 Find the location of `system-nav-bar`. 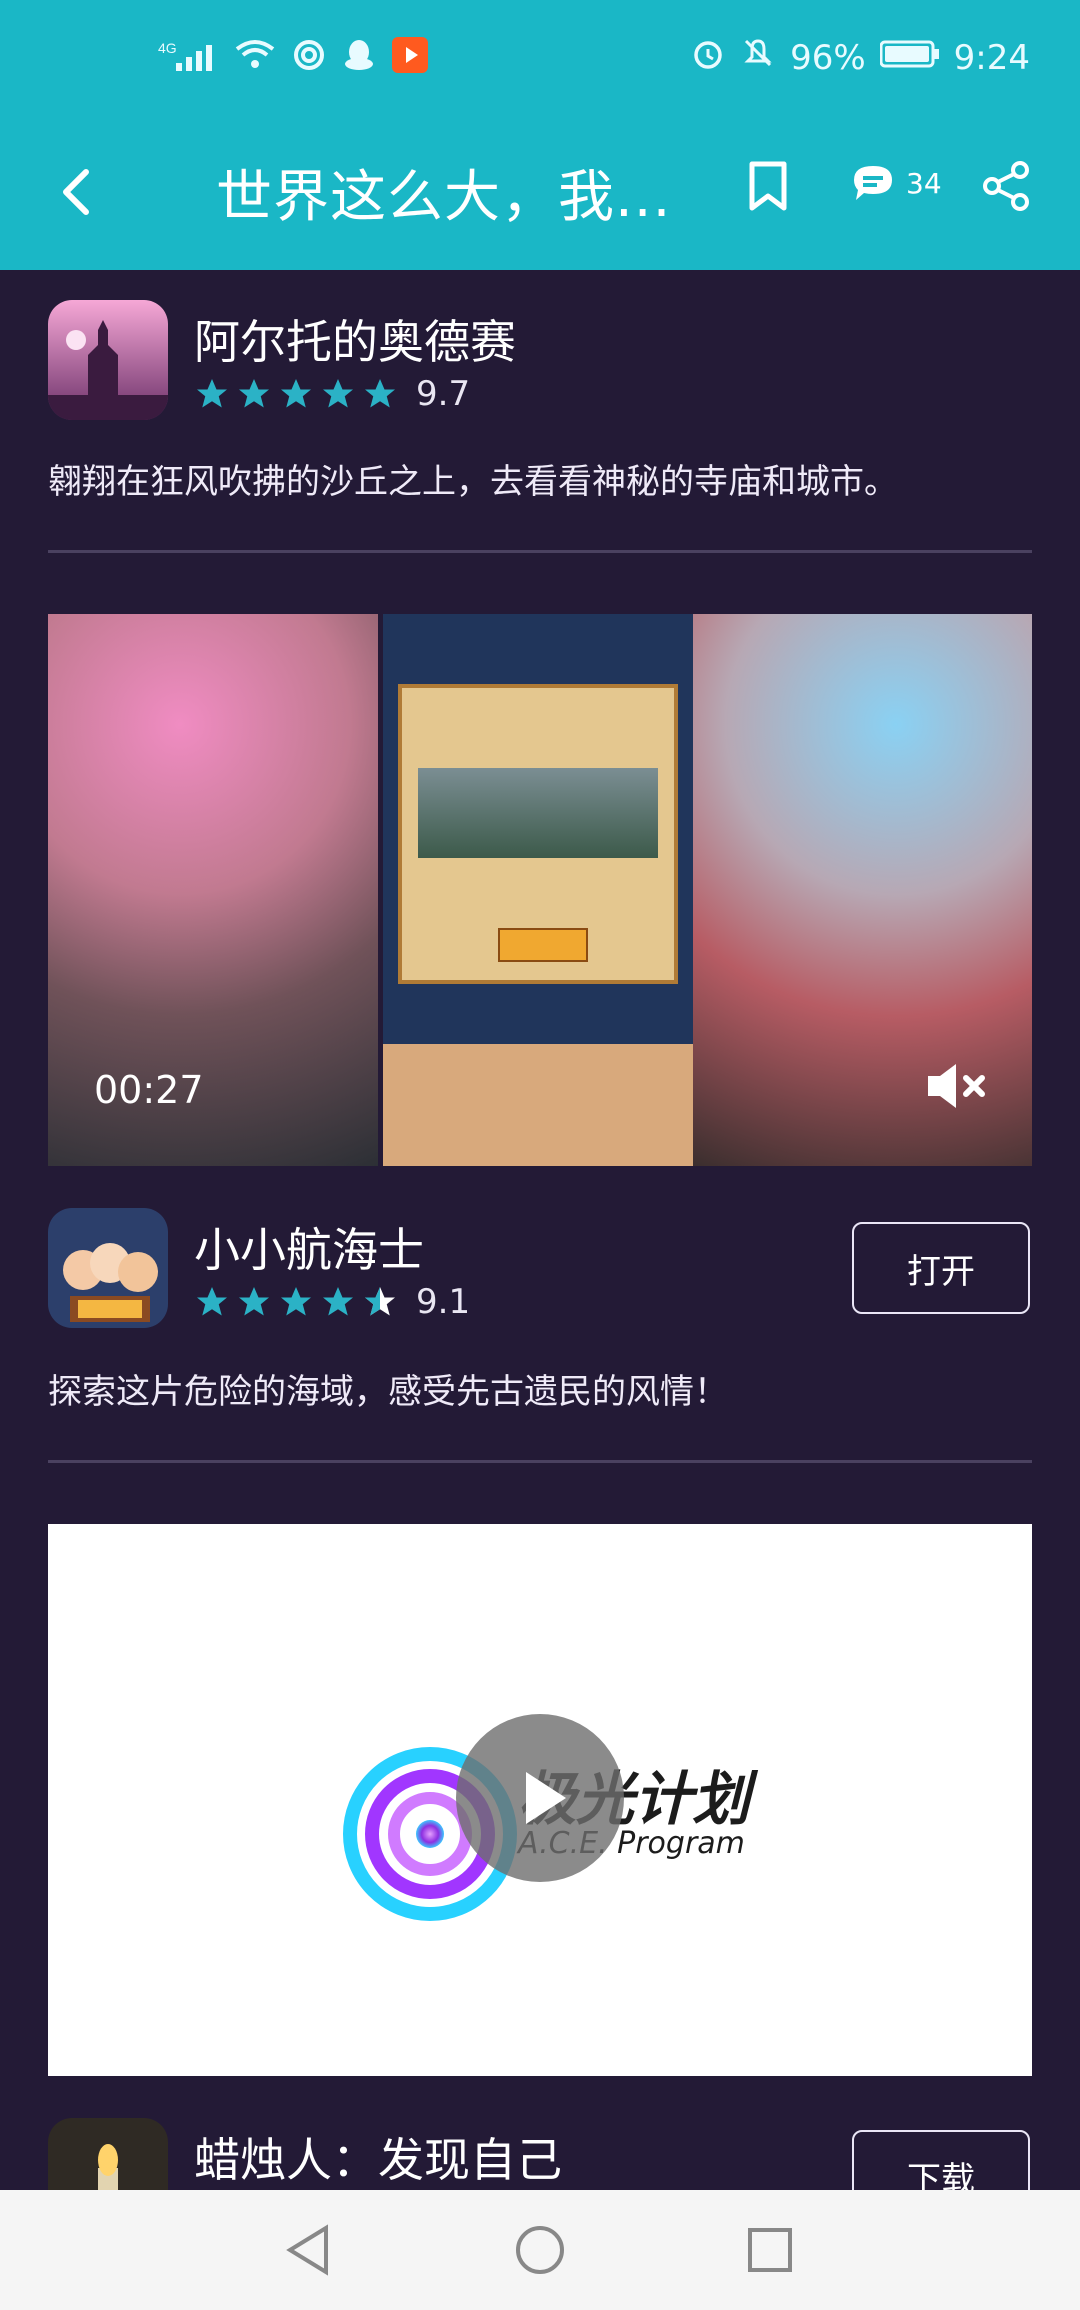

system-nav-bar is located at coordinates (540, 2250).